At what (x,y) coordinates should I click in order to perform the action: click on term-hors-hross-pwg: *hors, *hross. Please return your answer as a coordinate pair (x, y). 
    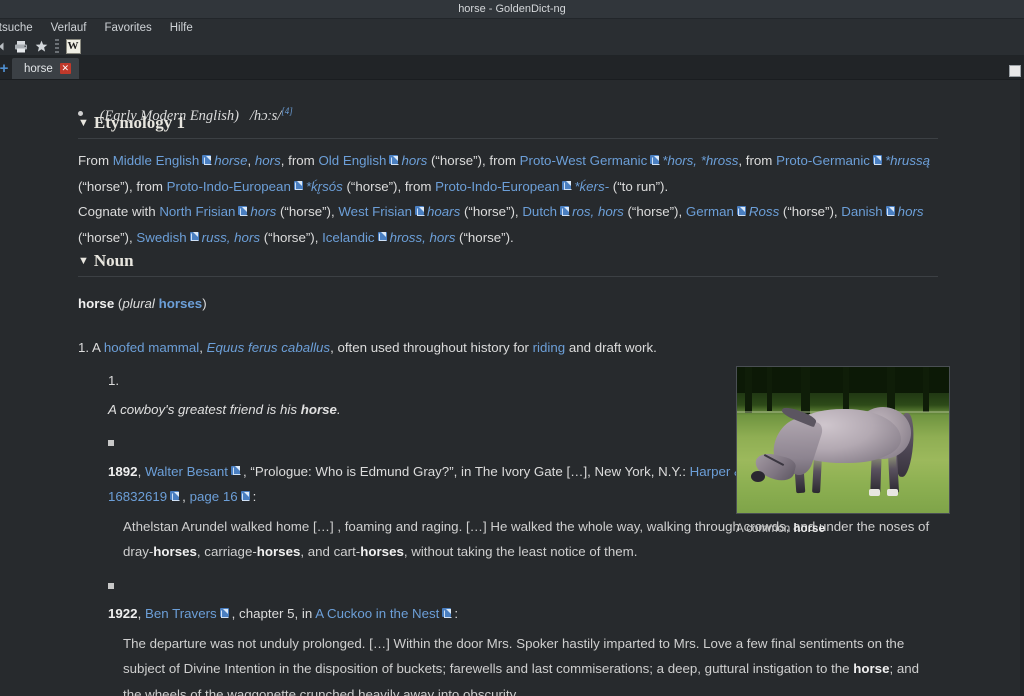
    Looking at the image, I should click on (700, 160).